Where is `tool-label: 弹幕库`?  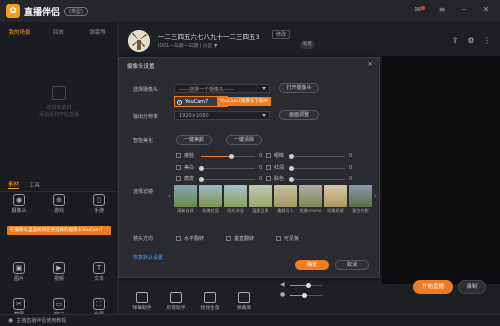 tool-label: 弹幕库 is located at coordinates (244, 308).